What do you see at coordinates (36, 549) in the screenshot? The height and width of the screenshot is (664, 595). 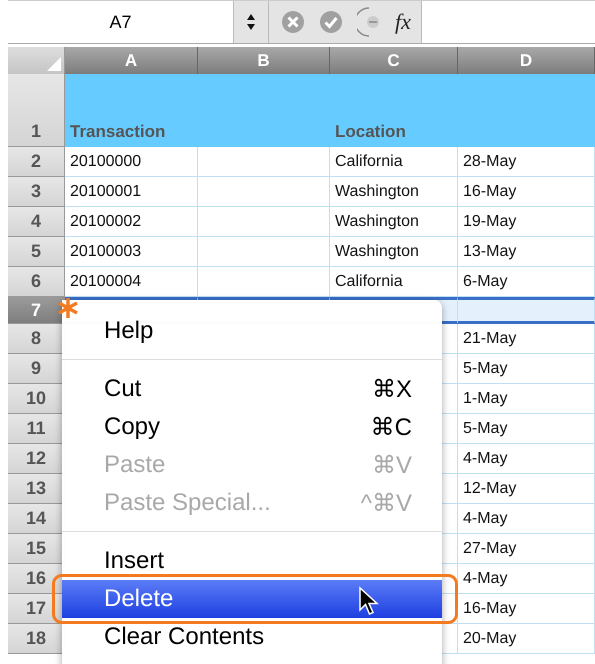 I see `row-header: 15` at bounding box center [36, 549].